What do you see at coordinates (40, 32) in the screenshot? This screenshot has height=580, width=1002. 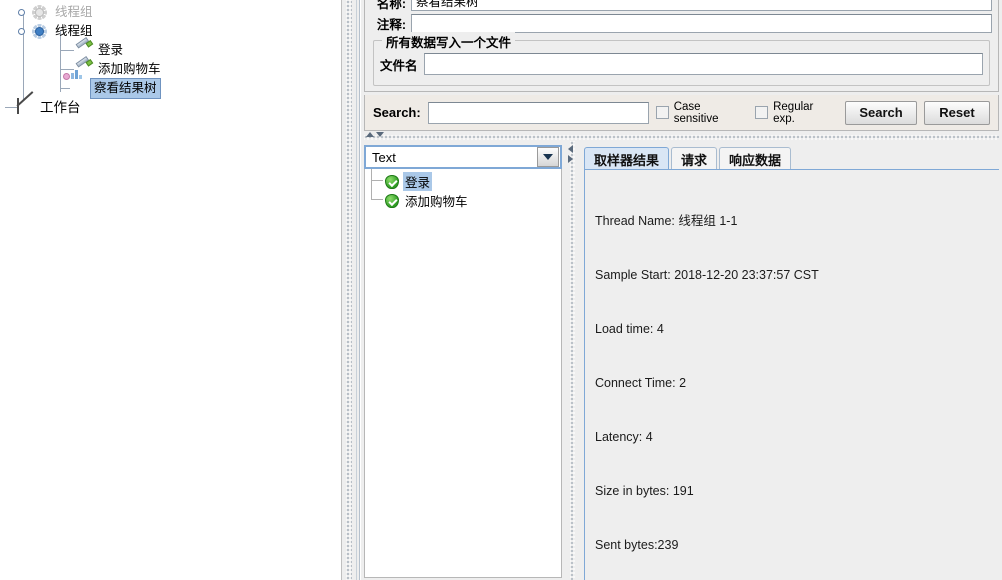 I see `gear-icon` at bounding box center [40, 32].